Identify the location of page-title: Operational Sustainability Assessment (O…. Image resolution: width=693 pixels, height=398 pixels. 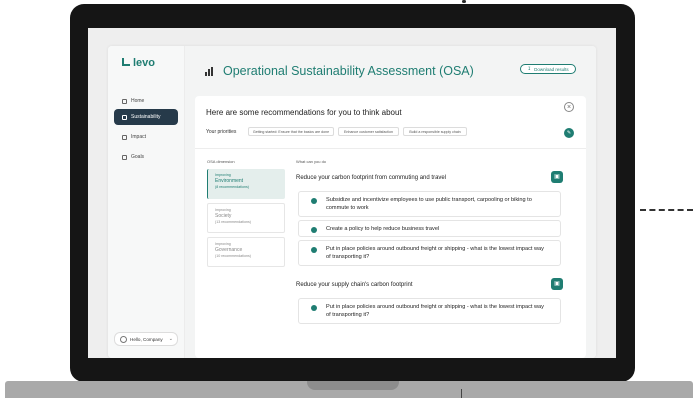
(339, 71).